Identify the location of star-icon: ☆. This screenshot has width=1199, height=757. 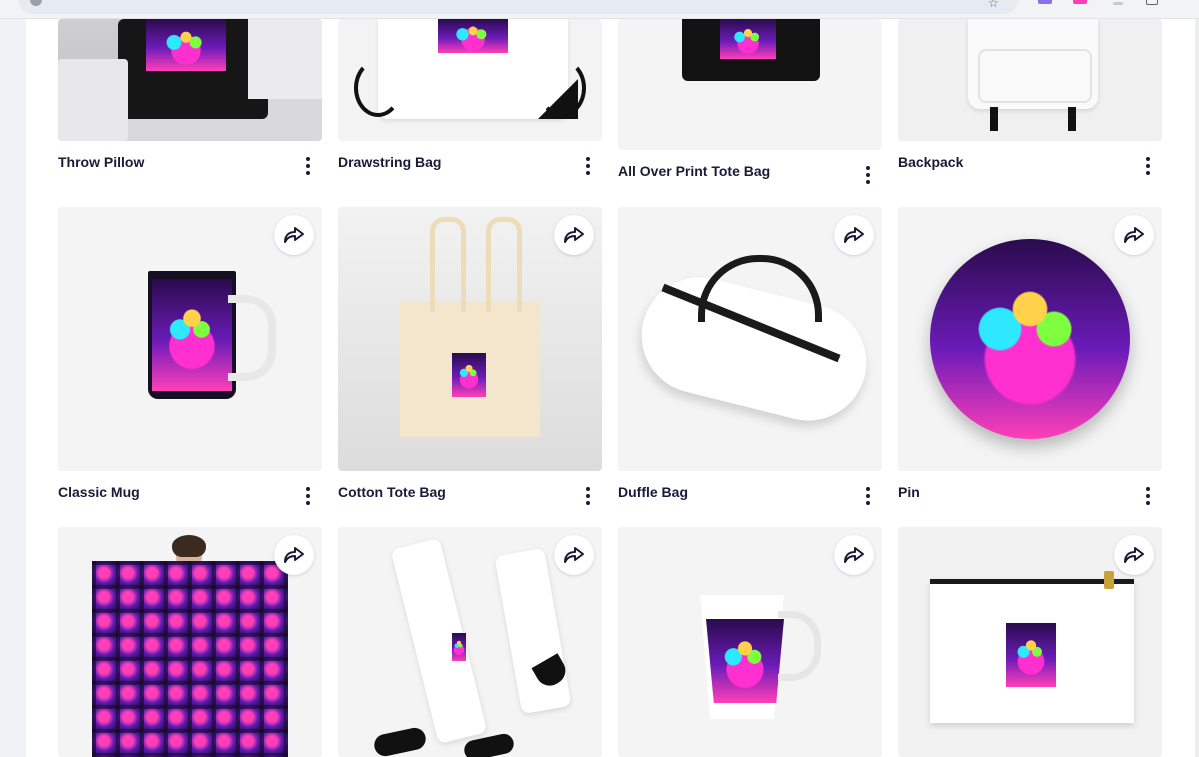
(993, 5).